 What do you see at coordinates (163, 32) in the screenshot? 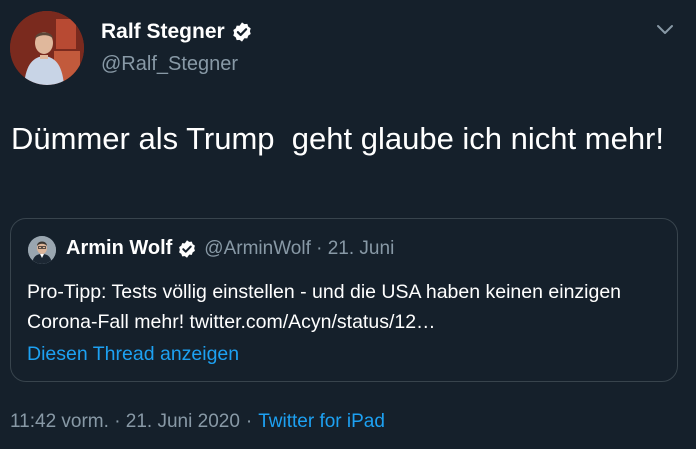
I see `author-display-name: Ralf Stegner` at bounding box center [163, 32].